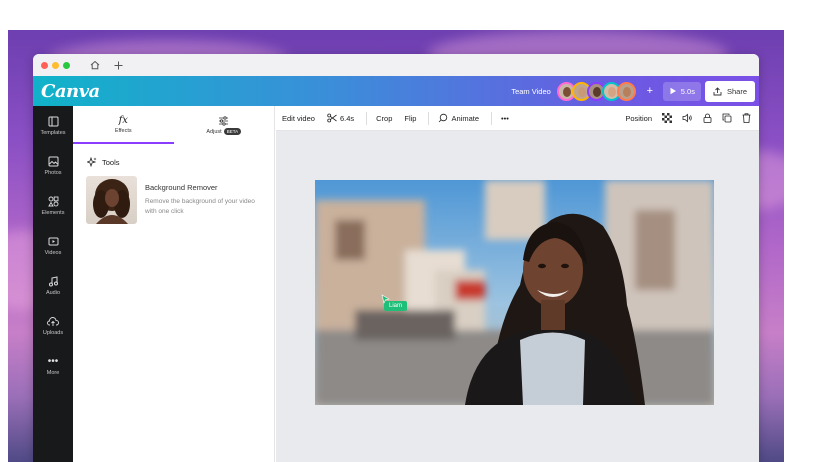  I want to click on sidebar-item-label: Templates, so click(53, 133).